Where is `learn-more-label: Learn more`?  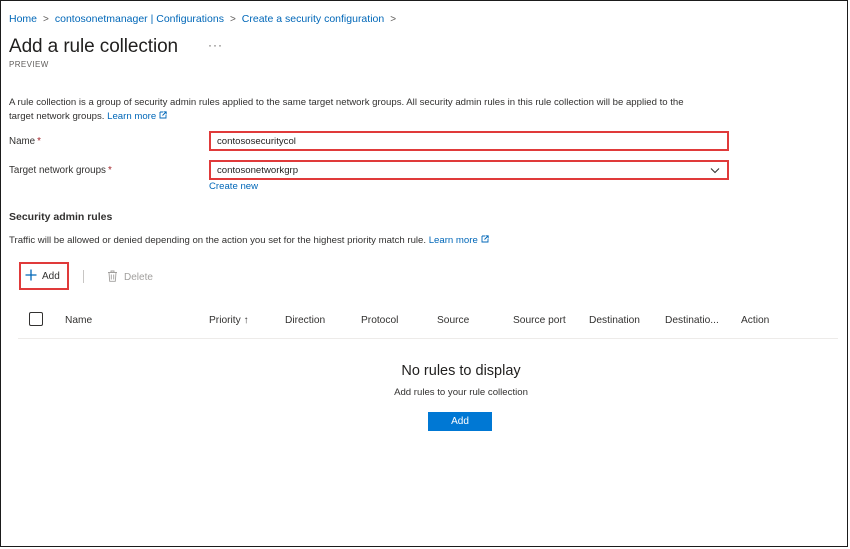 learn-more-label: Learn more is located at coordinates (132, 116).